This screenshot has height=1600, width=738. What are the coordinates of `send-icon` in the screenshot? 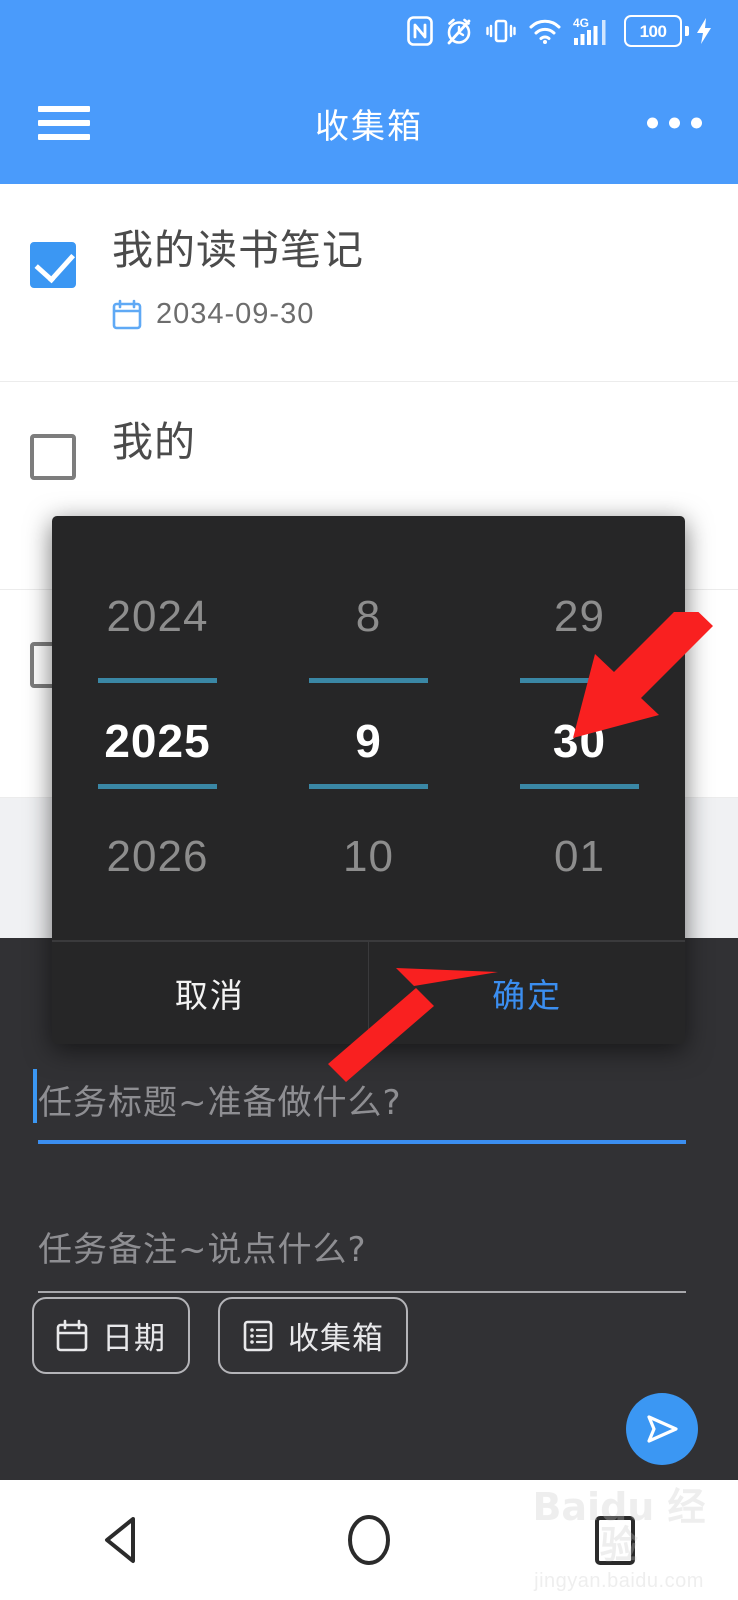 It's located at (662, 1429).